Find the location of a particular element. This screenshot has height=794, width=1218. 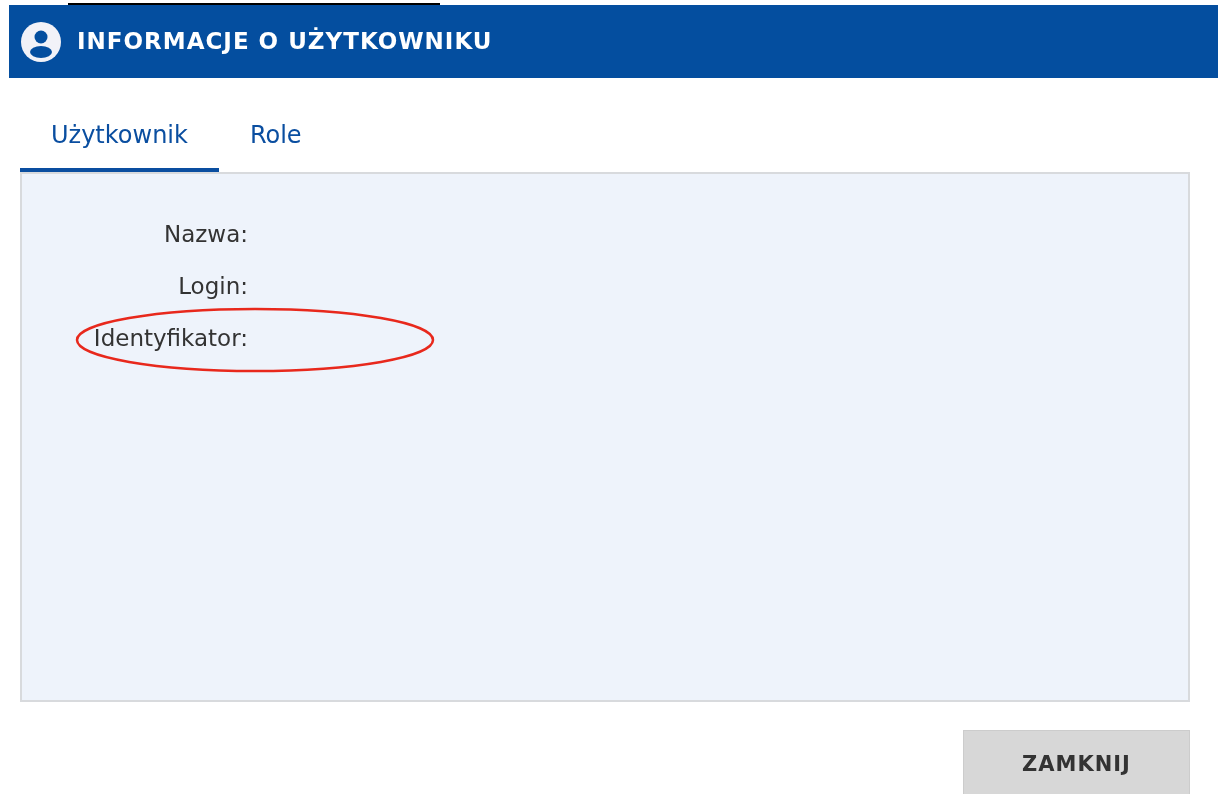

field-label: Identyfikator: is located at coordinates (170, 338).